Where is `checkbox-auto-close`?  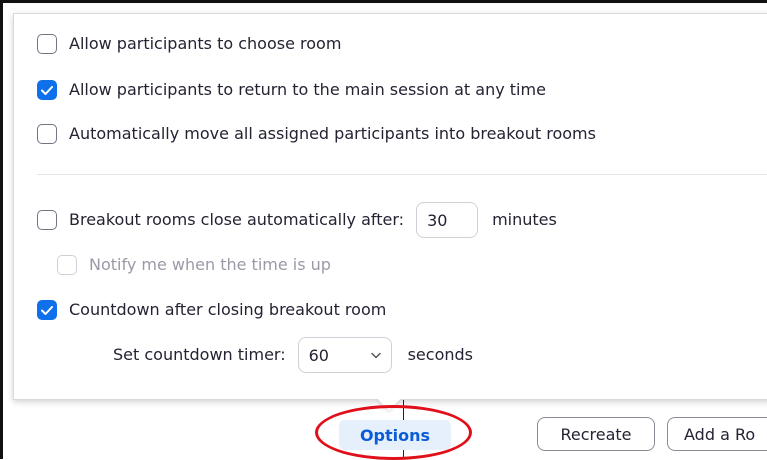
checkbox-auto-close is located at coordinates (47, 220).